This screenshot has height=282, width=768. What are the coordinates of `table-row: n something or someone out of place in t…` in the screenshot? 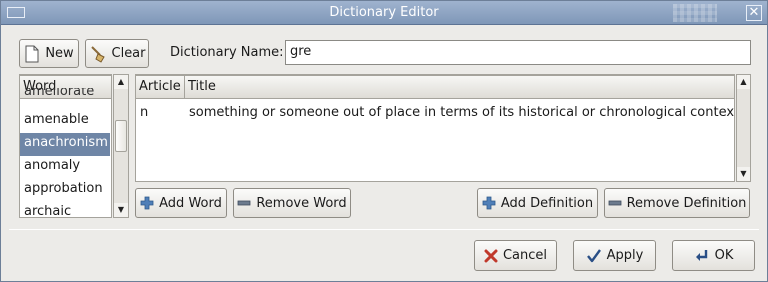 It's located at (435, 115).